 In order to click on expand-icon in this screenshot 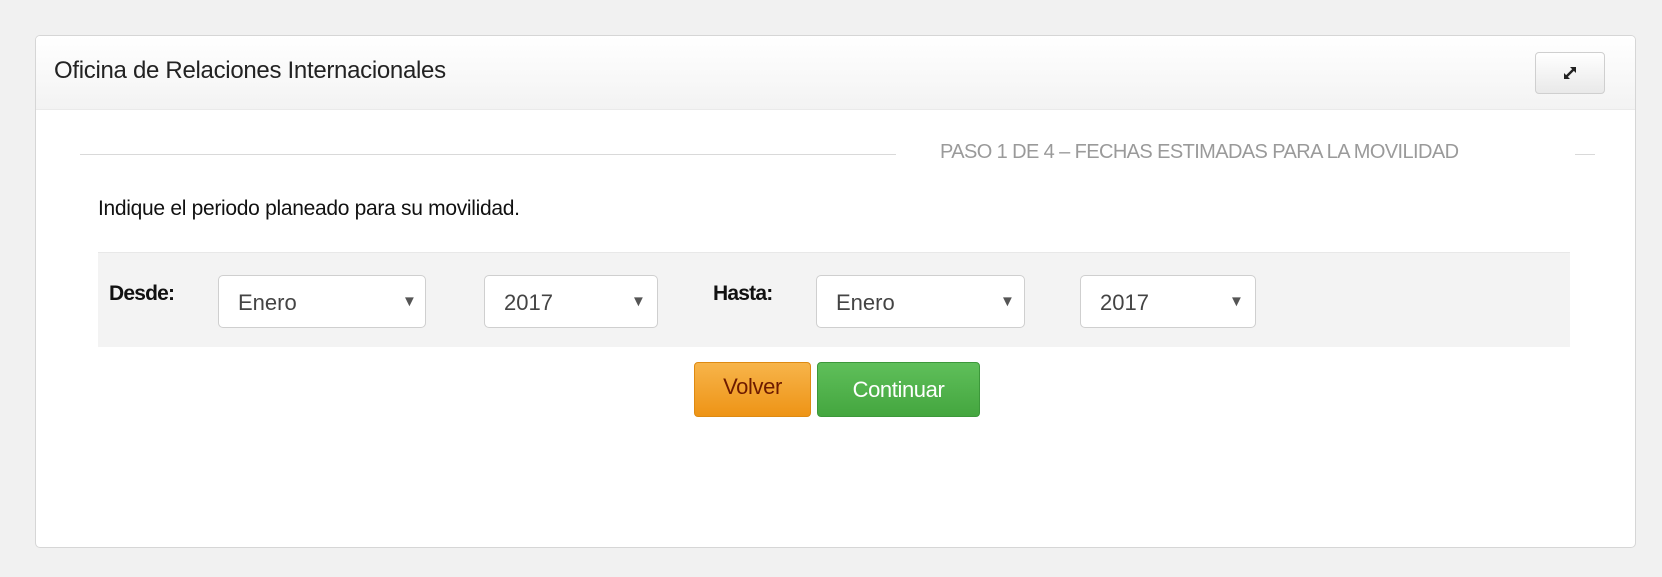, I will do `click(1570, 73)`.